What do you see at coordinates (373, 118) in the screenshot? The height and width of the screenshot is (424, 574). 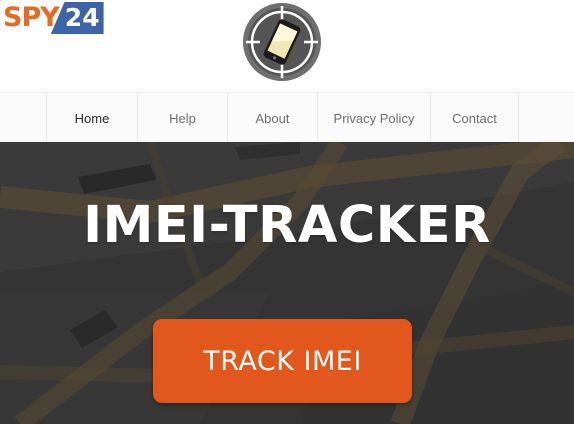 I see `nav-privacy-policy: Privacy Policy` at bounding box center [373, 118].